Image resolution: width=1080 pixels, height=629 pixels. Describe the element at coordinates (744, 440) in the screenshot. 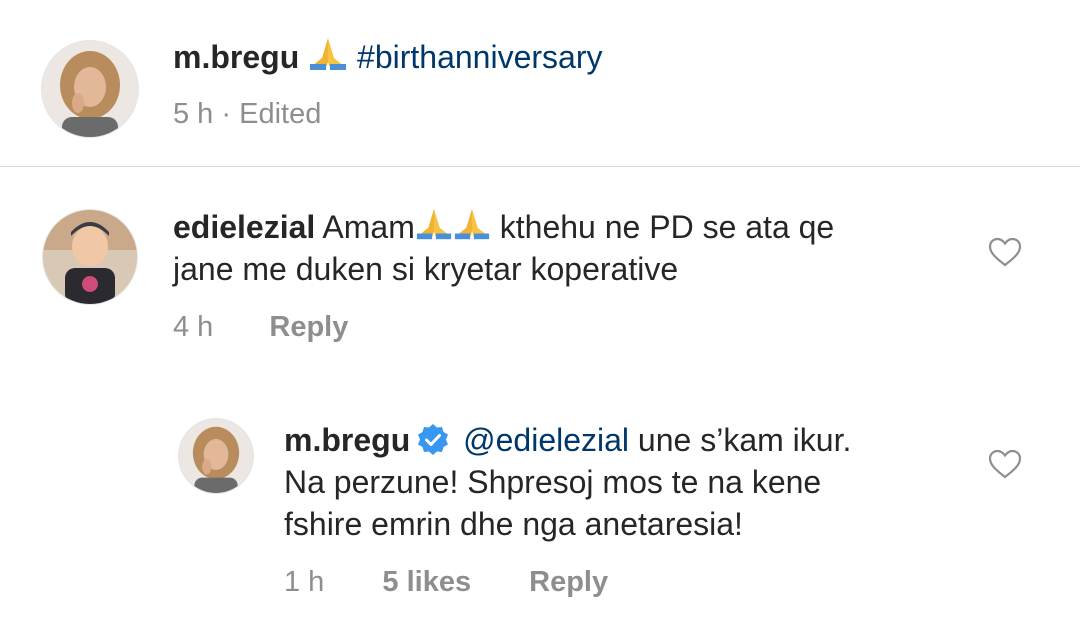

I see `reply-text-line1: une s’kam ikur.` at that location.